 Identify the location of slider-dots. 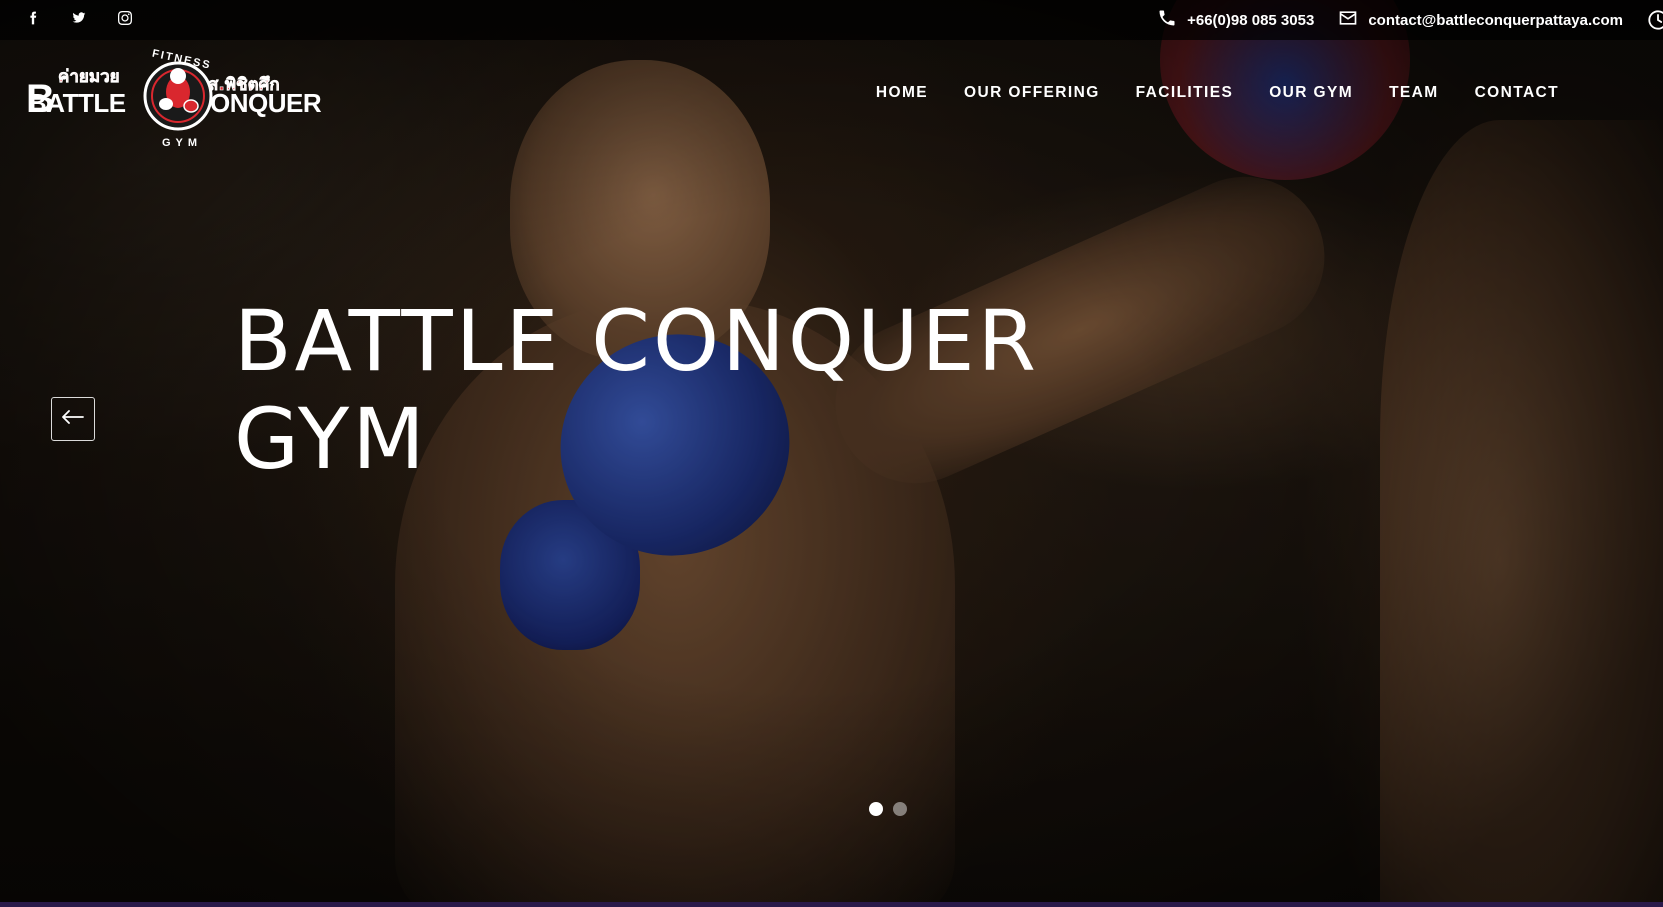
(888, 809).